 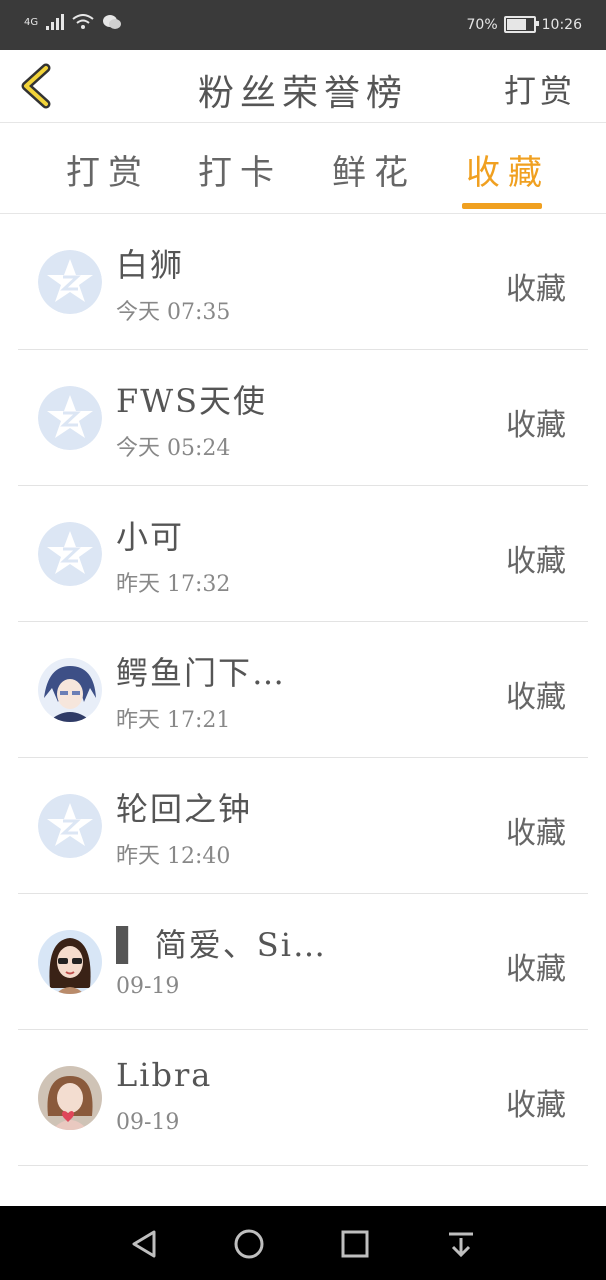 I want to click on reward-button: 打赏, so click(x=540, y=89).